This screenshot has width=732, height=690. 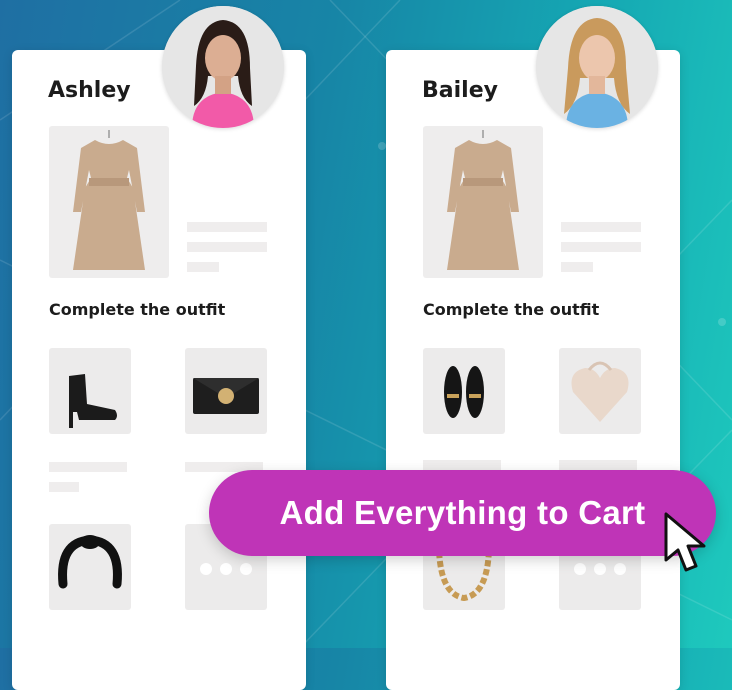 I want to click on cursor-pointer-icon, so click(x=685, y=542).